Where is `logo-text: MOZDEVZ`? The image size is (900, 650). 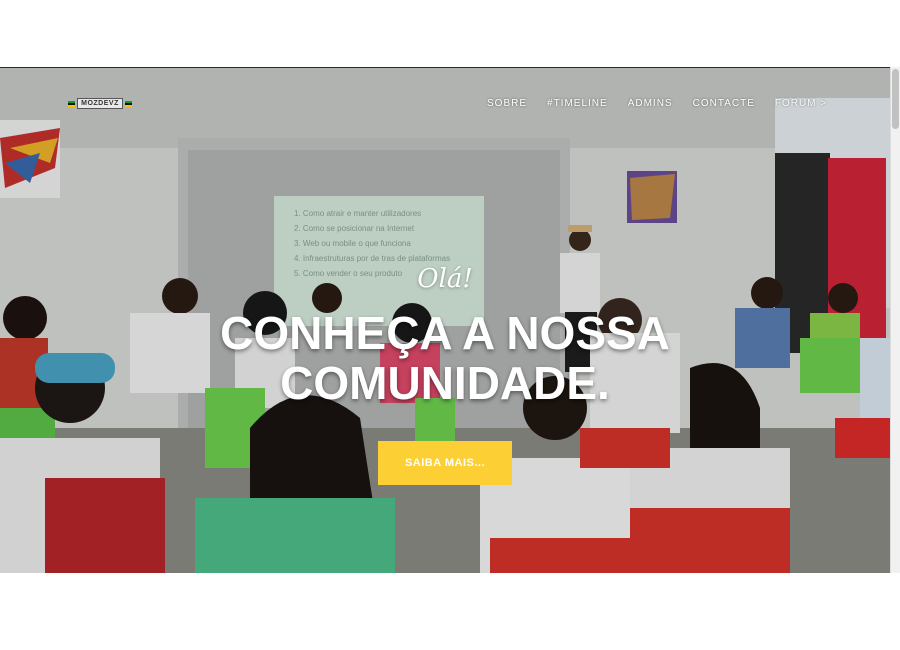
logo-text: MOZDEVZ is located at coordinates (100, 103).